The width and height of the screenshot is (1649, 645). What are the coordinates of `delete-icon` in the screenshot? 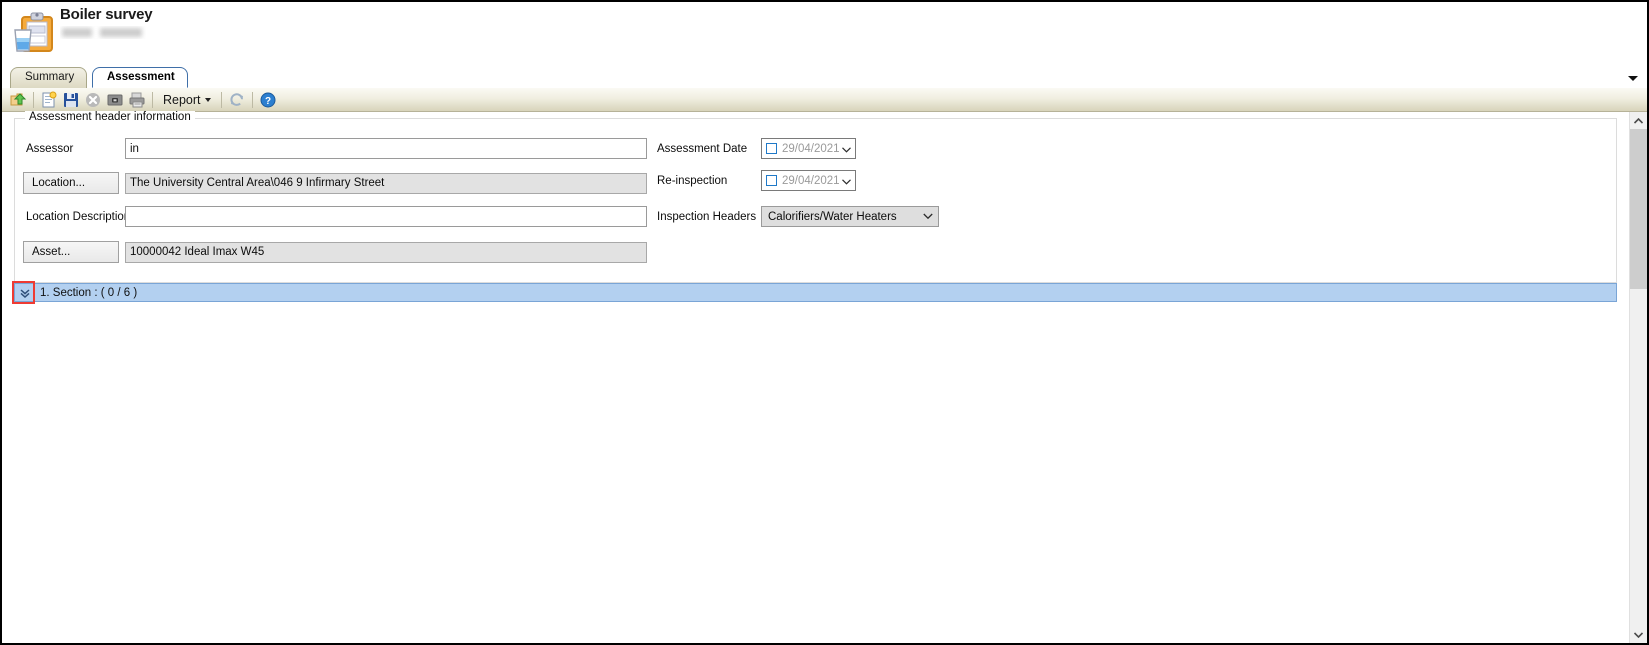 It's located at (93, 100).